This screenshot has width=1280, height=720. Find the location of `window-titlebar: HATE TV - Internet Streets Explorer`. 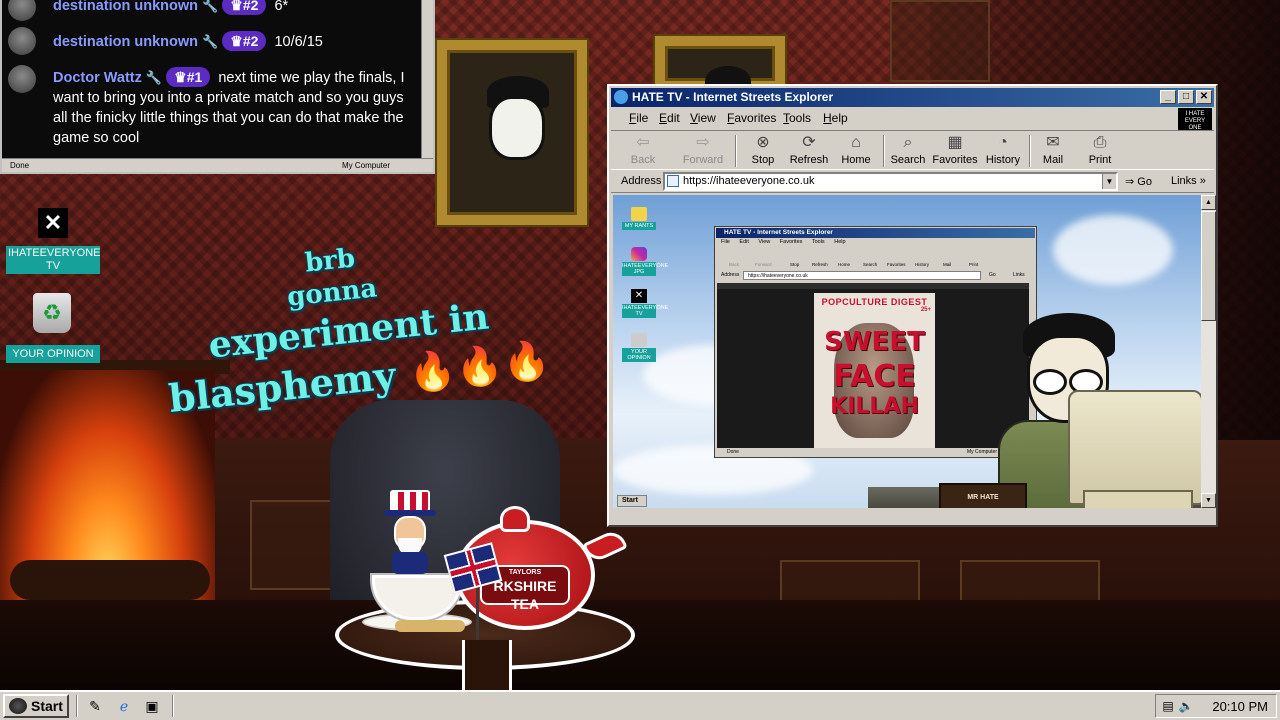

window-titlebar: HATE TV - Internet Streets Explorer is located at coordinates (875, 233).